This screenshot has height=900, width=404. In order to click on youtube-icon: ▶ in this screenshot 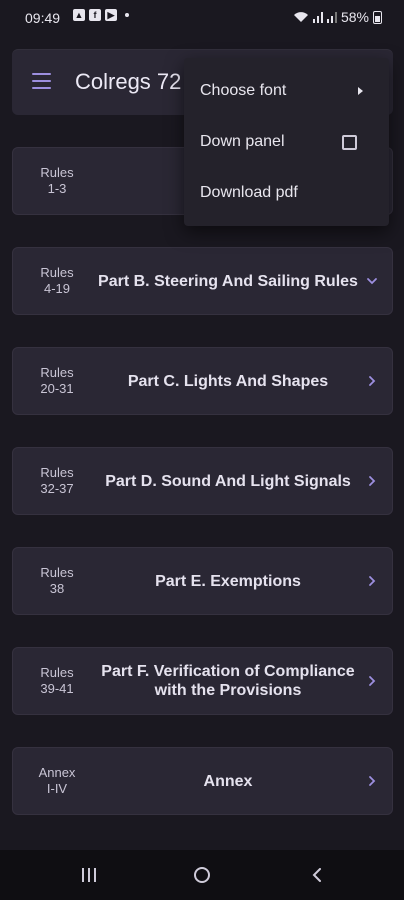, I will do `click(111, 15)`.